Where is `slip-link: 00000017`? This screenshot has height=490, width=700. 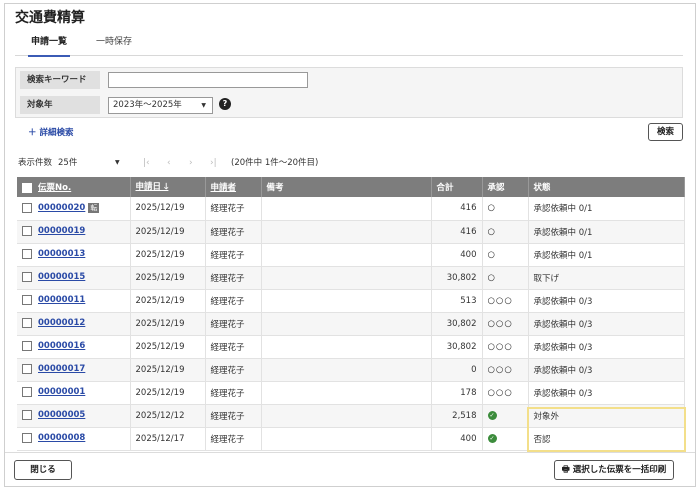
slip-link: 00000017 is located at coordinates (61, 369).